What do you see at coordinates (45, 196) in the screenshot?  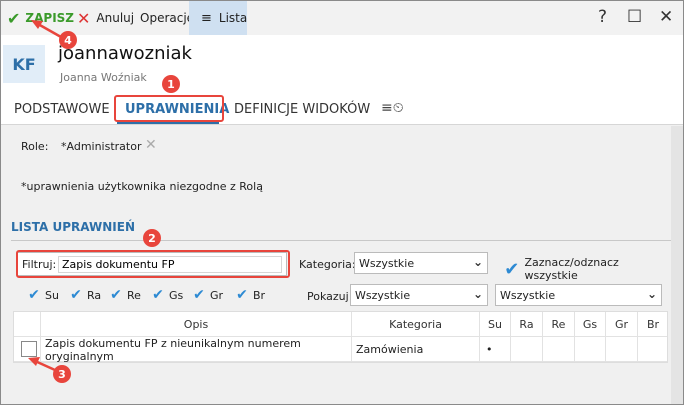 I see `annotation-arrows` at bounding box center [45, 196].